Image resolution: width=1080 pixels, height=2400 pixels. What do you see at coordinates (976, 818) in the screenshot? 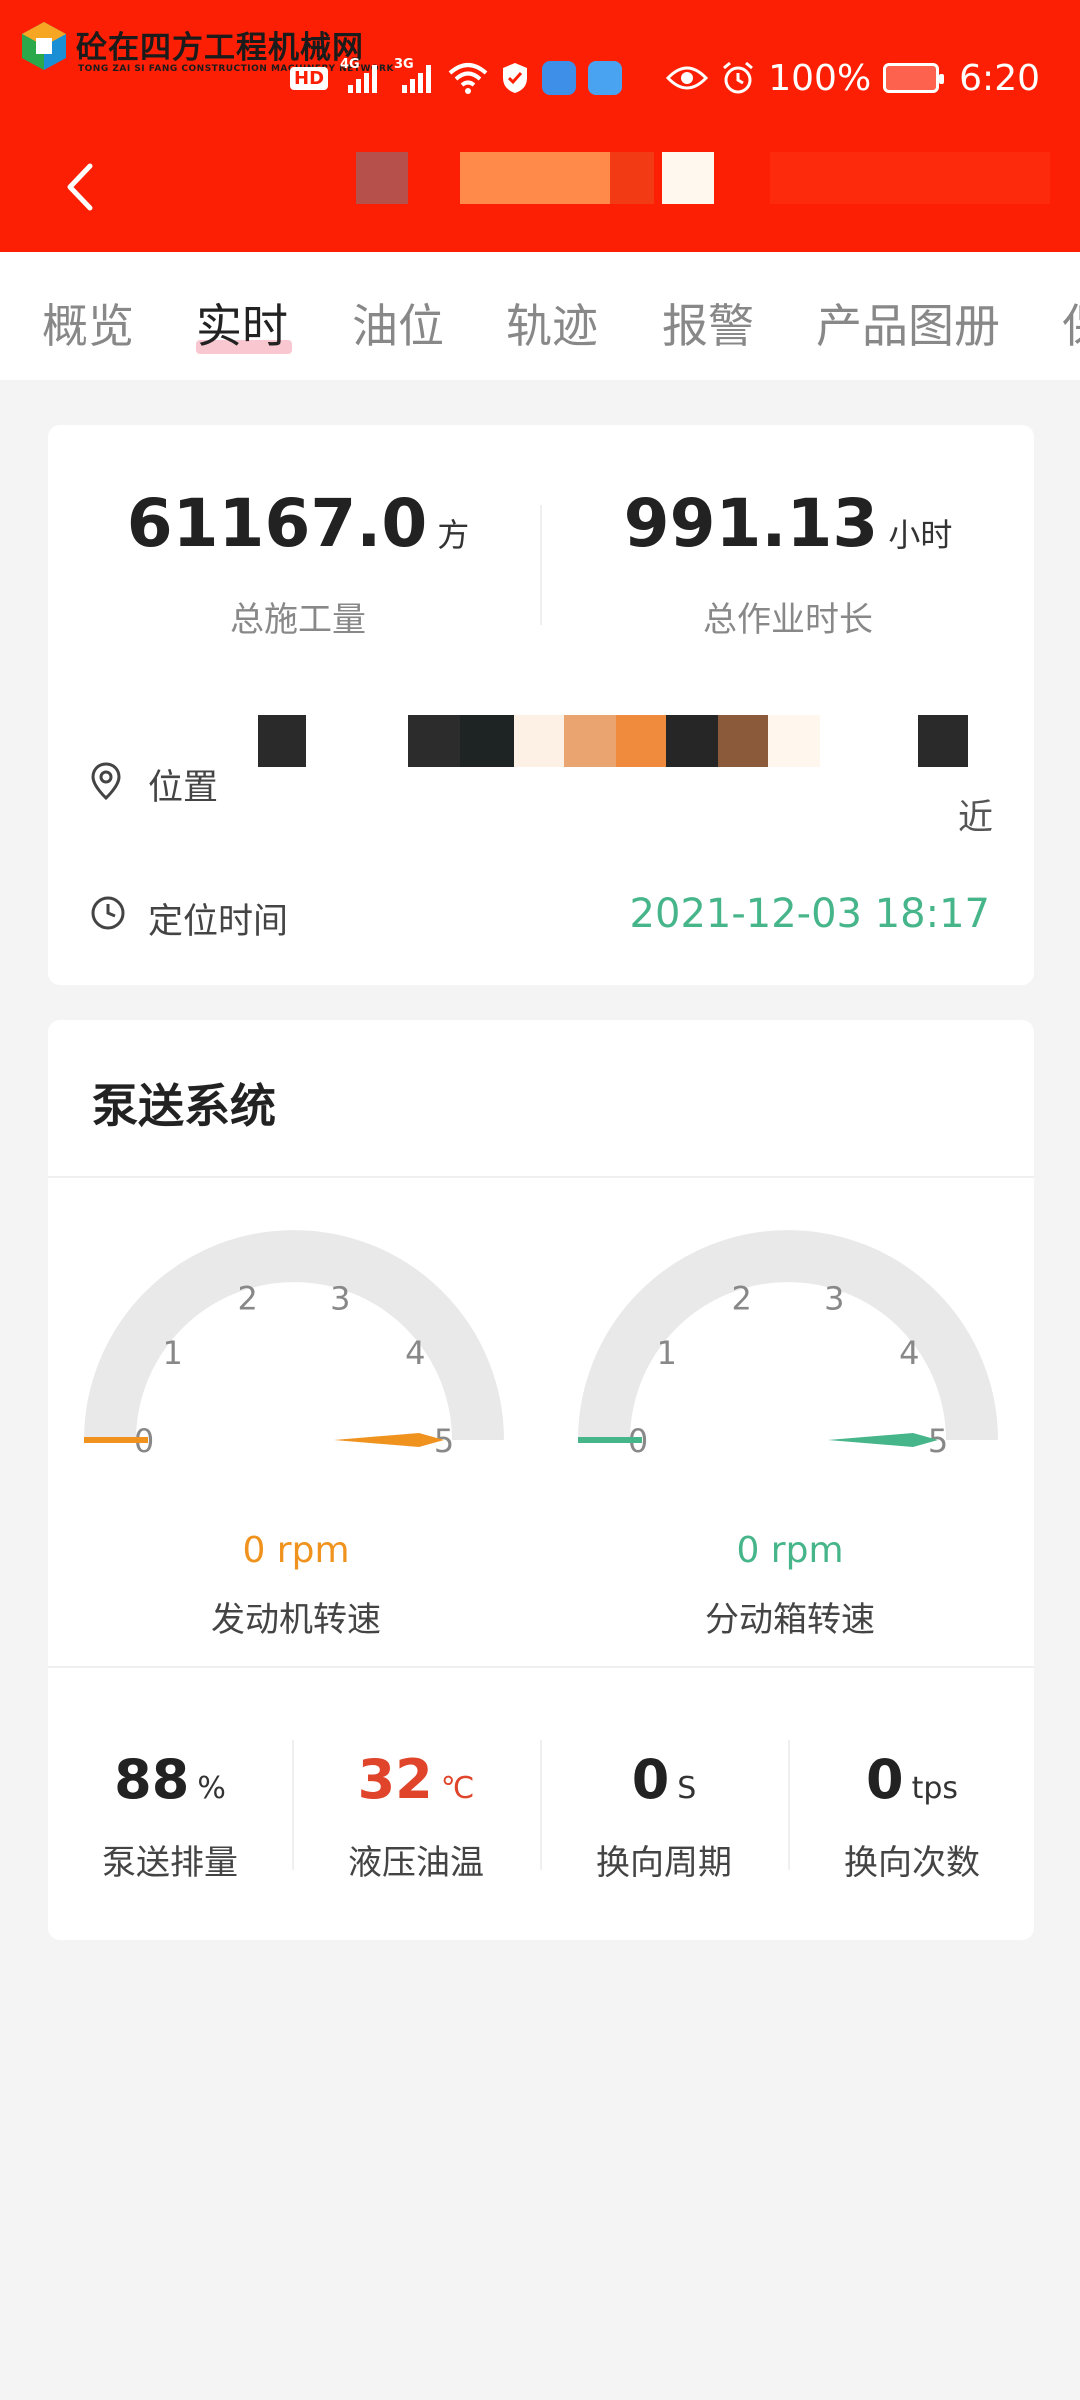
I see `location-address-tail: 近` at bounding box center [976, 818].